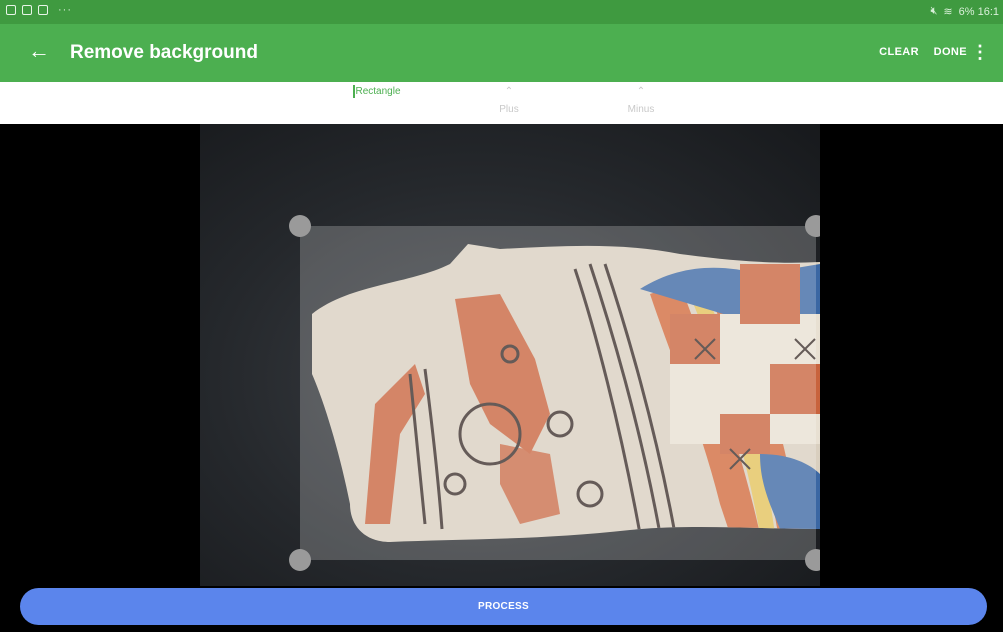 Image resolution: width=1003 pixels, height=632 pixels. Describe the element at coordinates (509, 91) in the screenshot. I see `expand-icon: ⌃` at that location.